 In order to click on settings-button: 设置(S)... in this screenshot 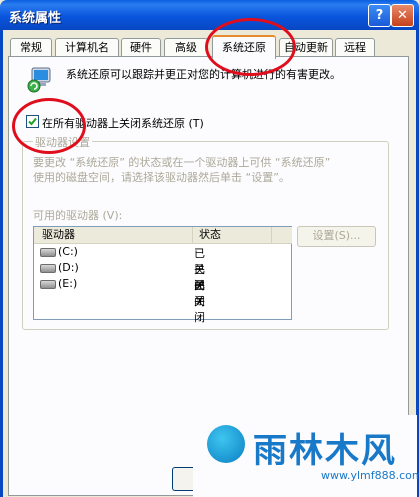, I will do `click(336, 236)`.